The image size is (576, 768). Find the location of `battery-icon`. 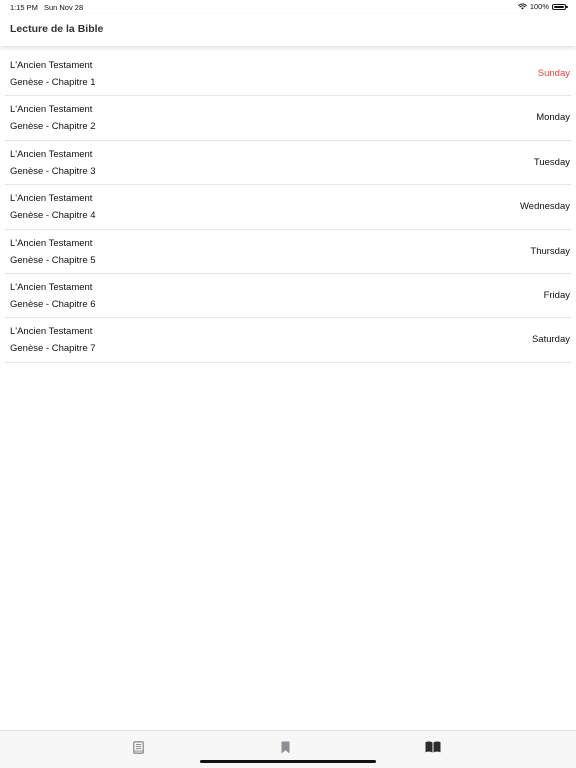

battery-icon is located at coordinates (560, 6).